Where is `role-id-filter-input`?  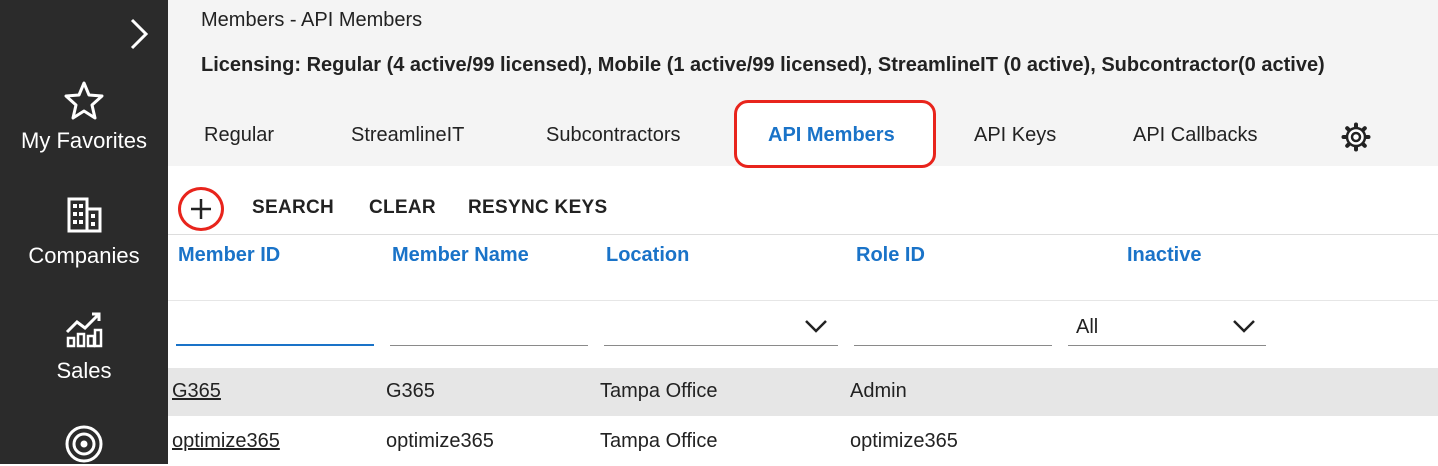
role-id-filter-input is located at coordinates (953, 328).